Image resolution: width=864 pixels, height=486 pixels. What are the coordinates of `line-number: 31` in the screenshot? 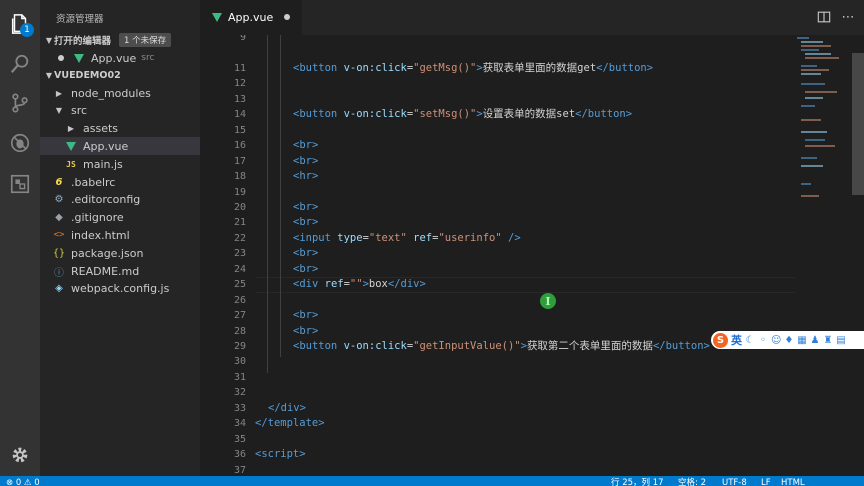 It's located at (239, 377).